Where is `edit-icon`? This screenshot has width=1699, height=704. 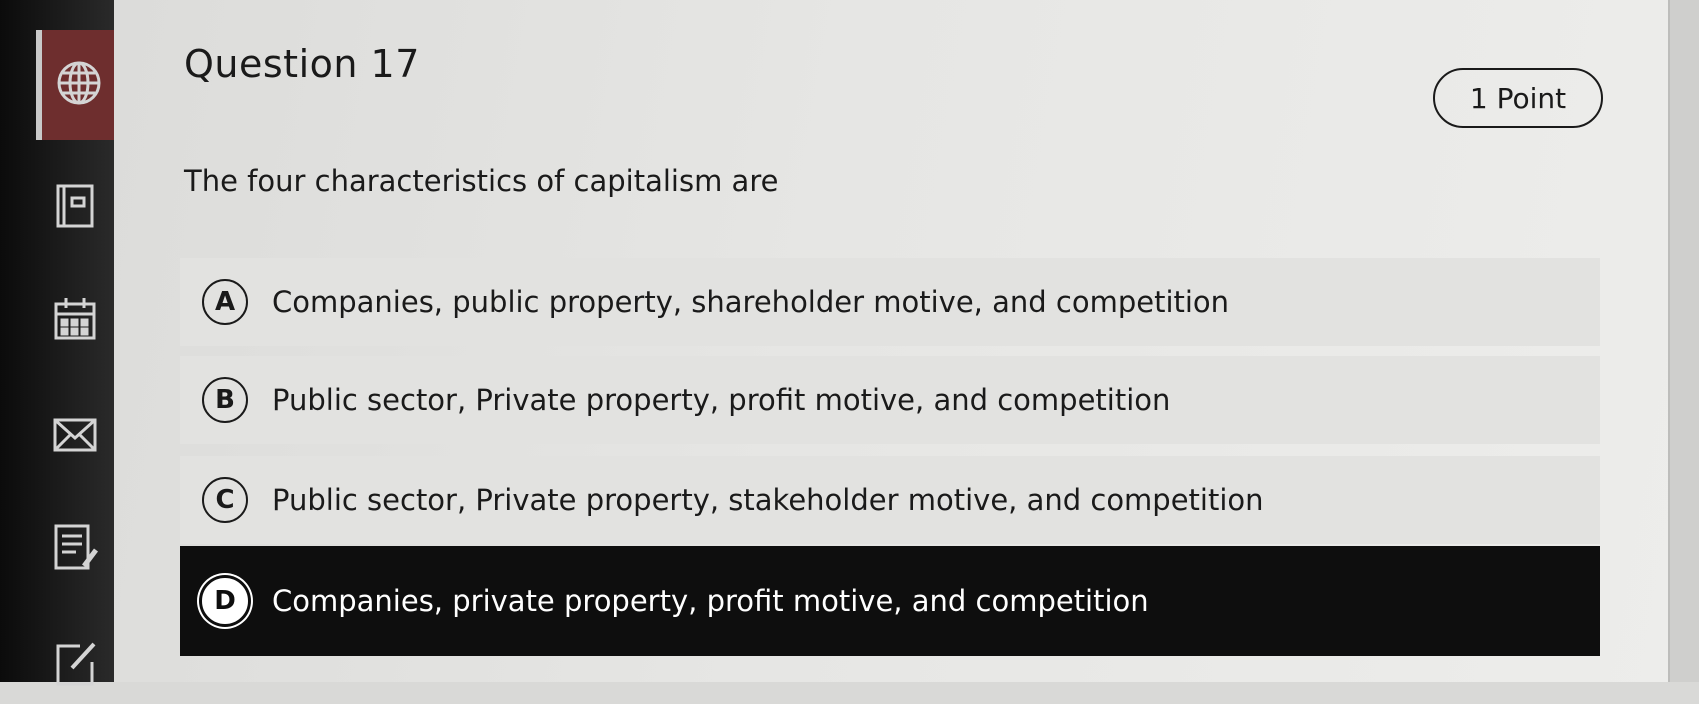 edit-icon is located at coordinates (75, 665).